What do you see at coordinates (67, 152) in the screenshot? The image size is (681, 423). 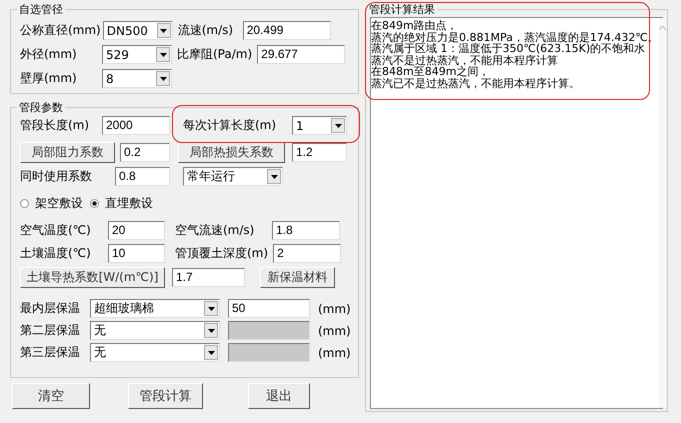 I see `button: 局部阻力系数` at bounding box center [67, 152].